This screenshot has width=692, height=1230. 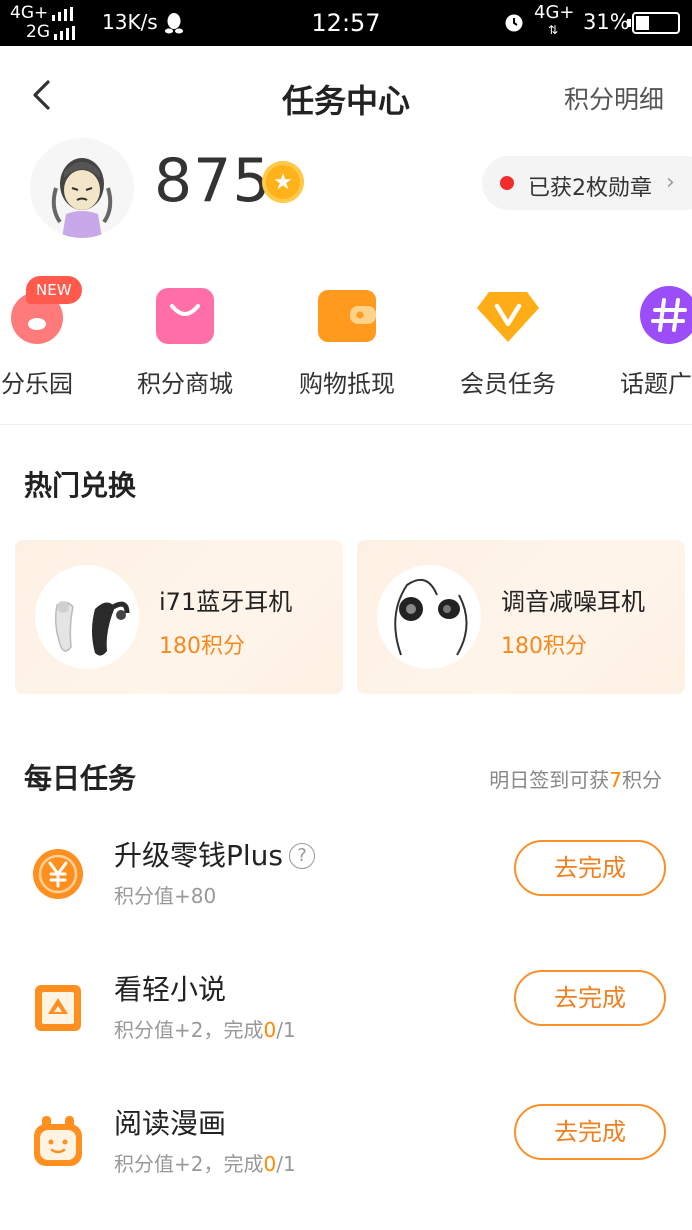 What do you see at coordinates (346, 1023) in the screenshot?
I see `task-row-light-novel: 看轻小说 积分值+2，完成0/1 去完成` at bounding box center [346, 1023].